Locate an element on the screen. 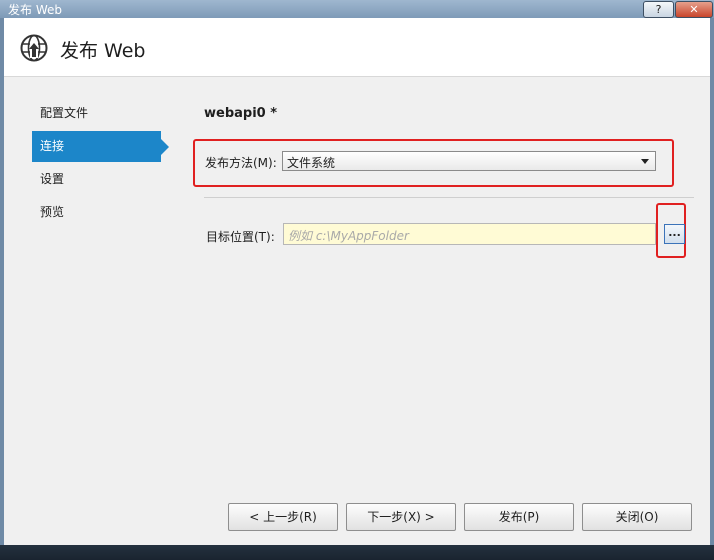 The image size is (714, 560). close-button: 关闭(O) is located at coordinates (637, 517).